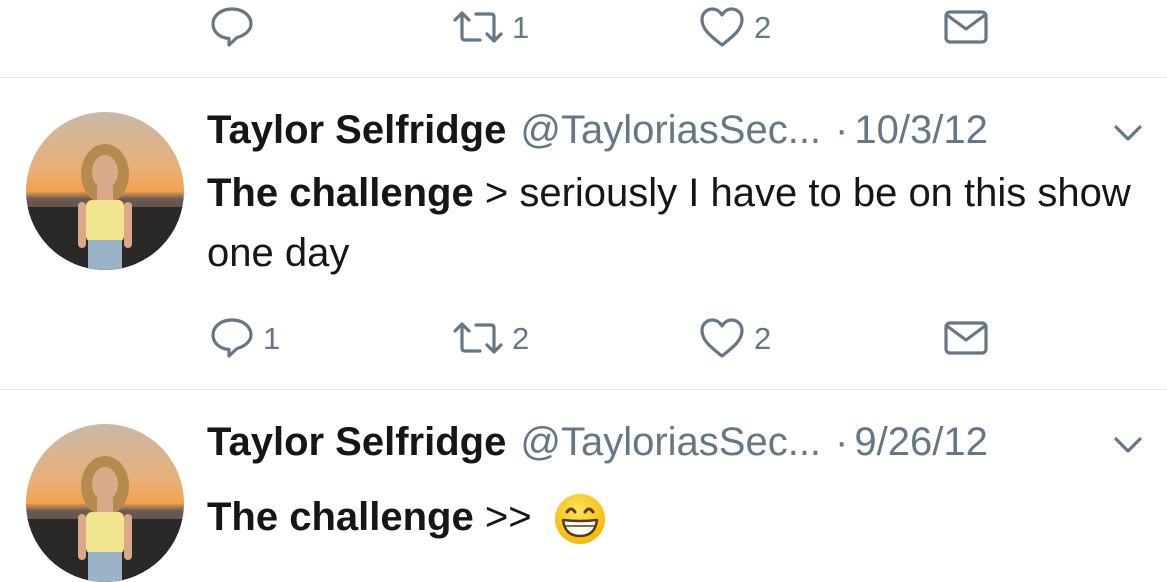  Describe the element at coordinates (272, 338) in the screenshot. I see `reply-count: 1` at that location.